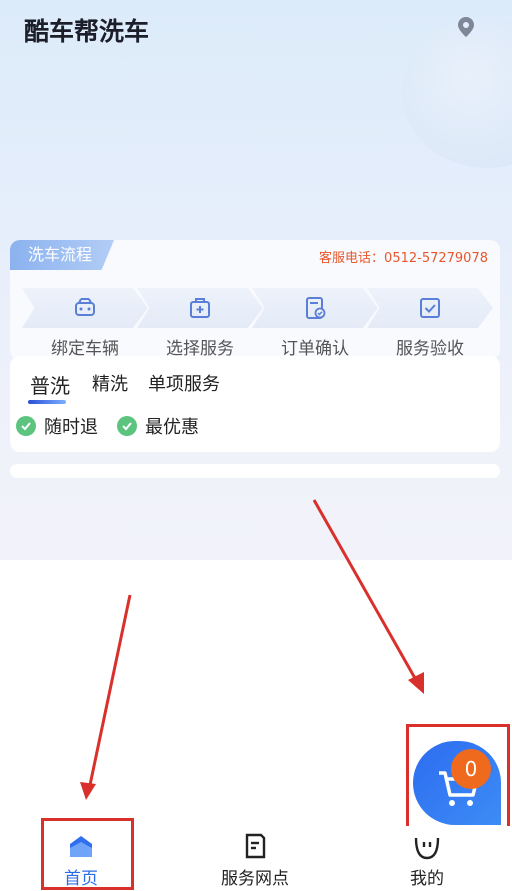 The image size is (512, 891). What do you see at coordinates (466, 27) in the screenshot?
I see `location-pin-icon` at bounding box center [466, 27].